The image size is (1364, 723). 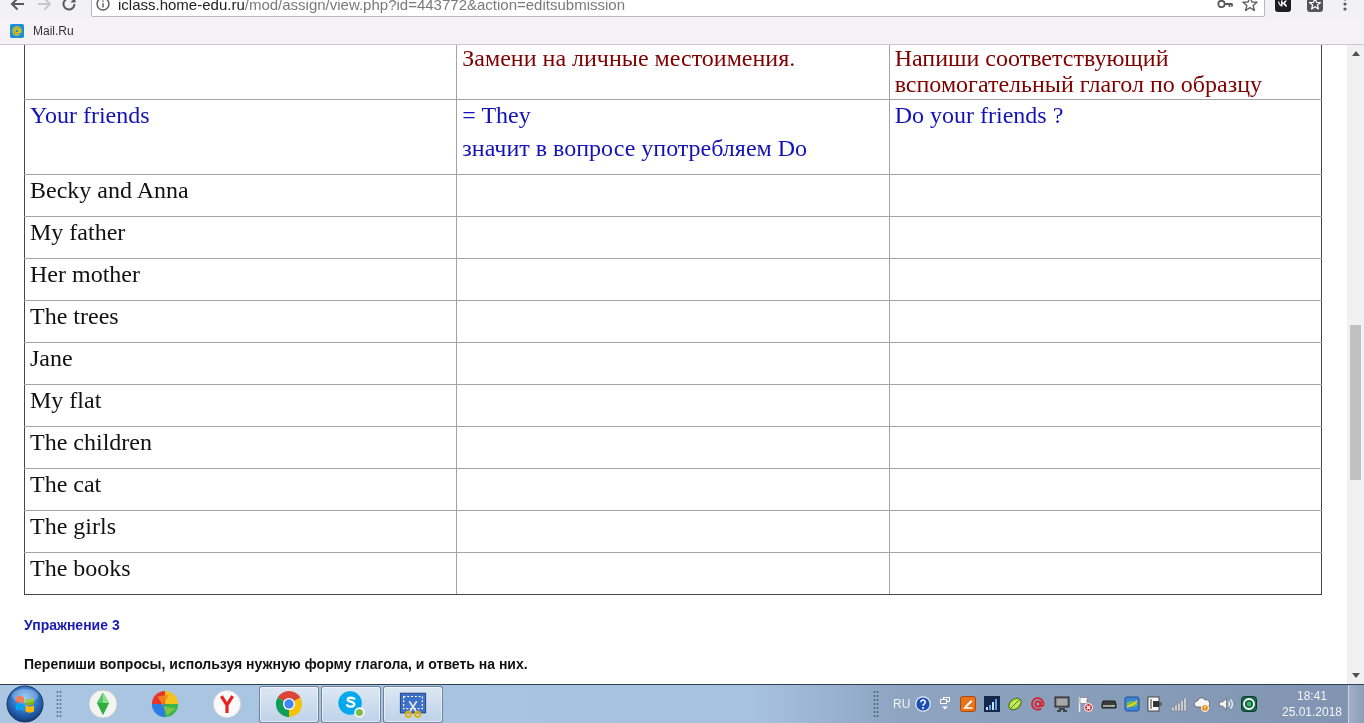 I want to click on scroll-thumb, so click(x=1355, y=402).